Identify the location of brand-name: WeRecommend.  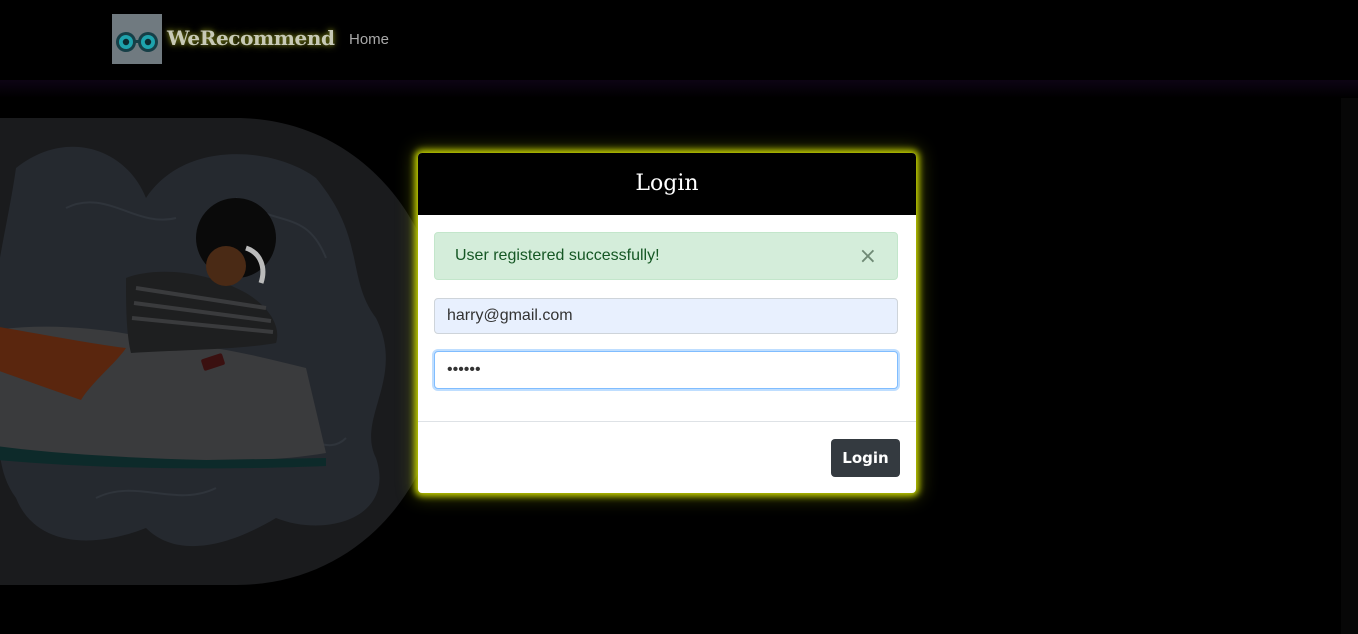
(251, 38).